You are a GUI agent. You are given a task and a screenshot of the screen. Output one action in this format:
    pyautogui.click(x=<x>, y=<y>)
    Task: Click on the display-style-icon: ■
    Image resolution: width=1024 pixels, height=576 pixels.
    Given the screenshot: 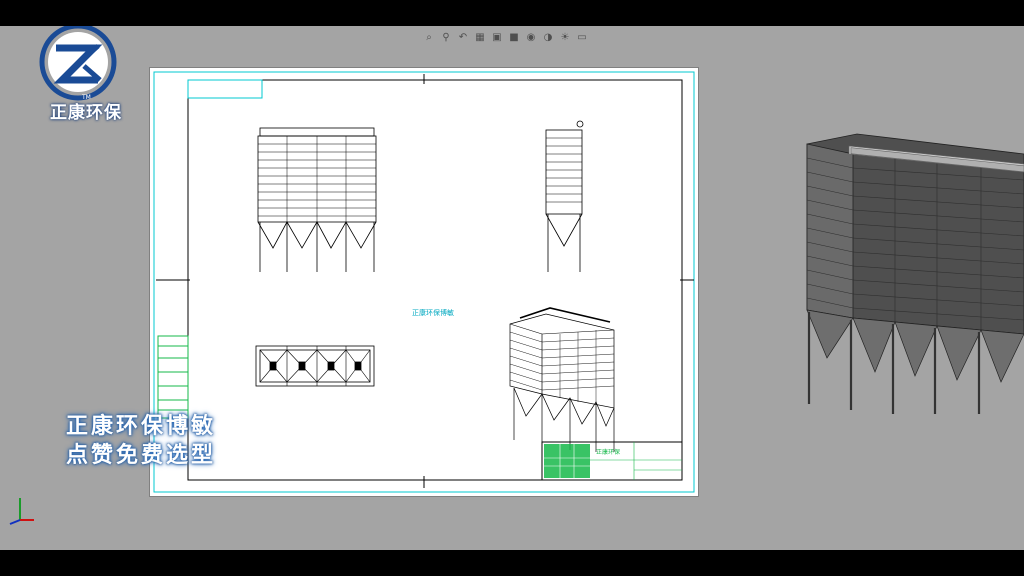 What is the action you would take?
    pyautogui.click(x=514, y=37)
    